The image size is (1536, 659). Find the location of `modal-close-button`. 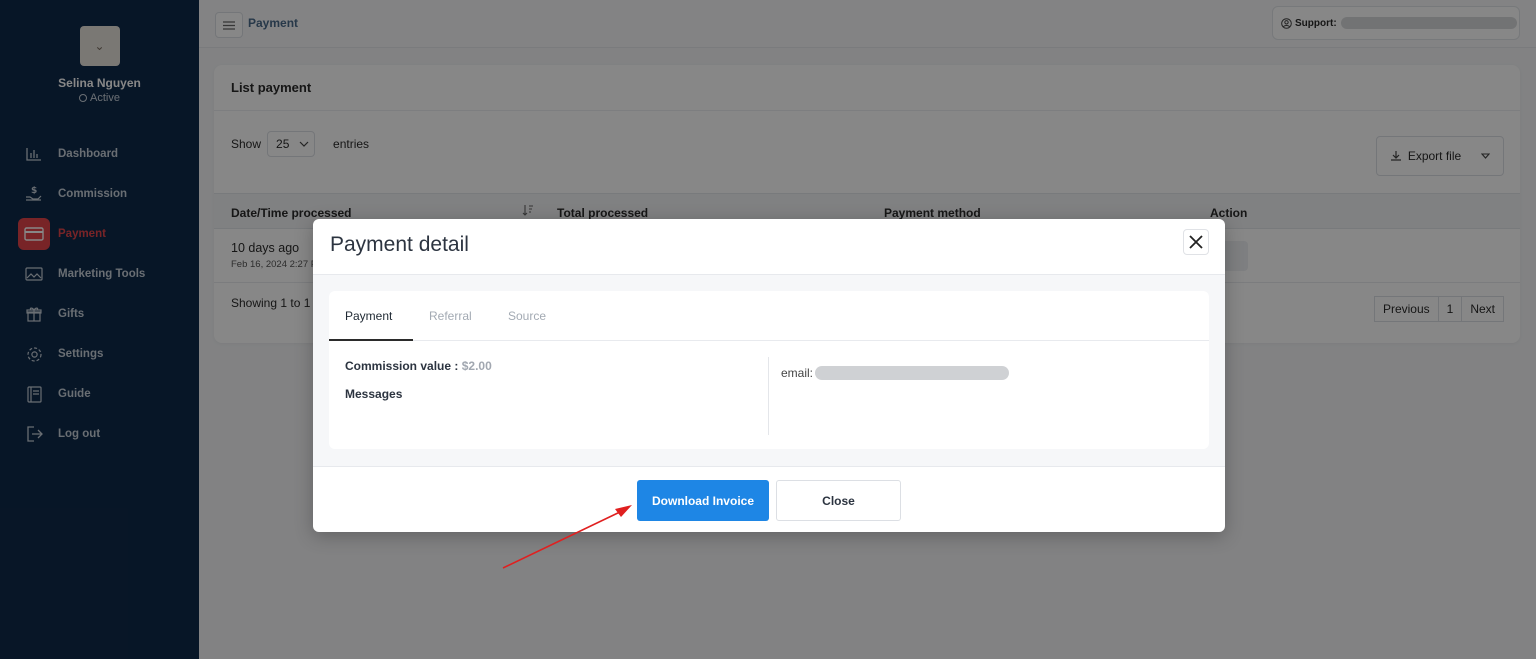

modal-close-button is located at coordinates (1196, 242).